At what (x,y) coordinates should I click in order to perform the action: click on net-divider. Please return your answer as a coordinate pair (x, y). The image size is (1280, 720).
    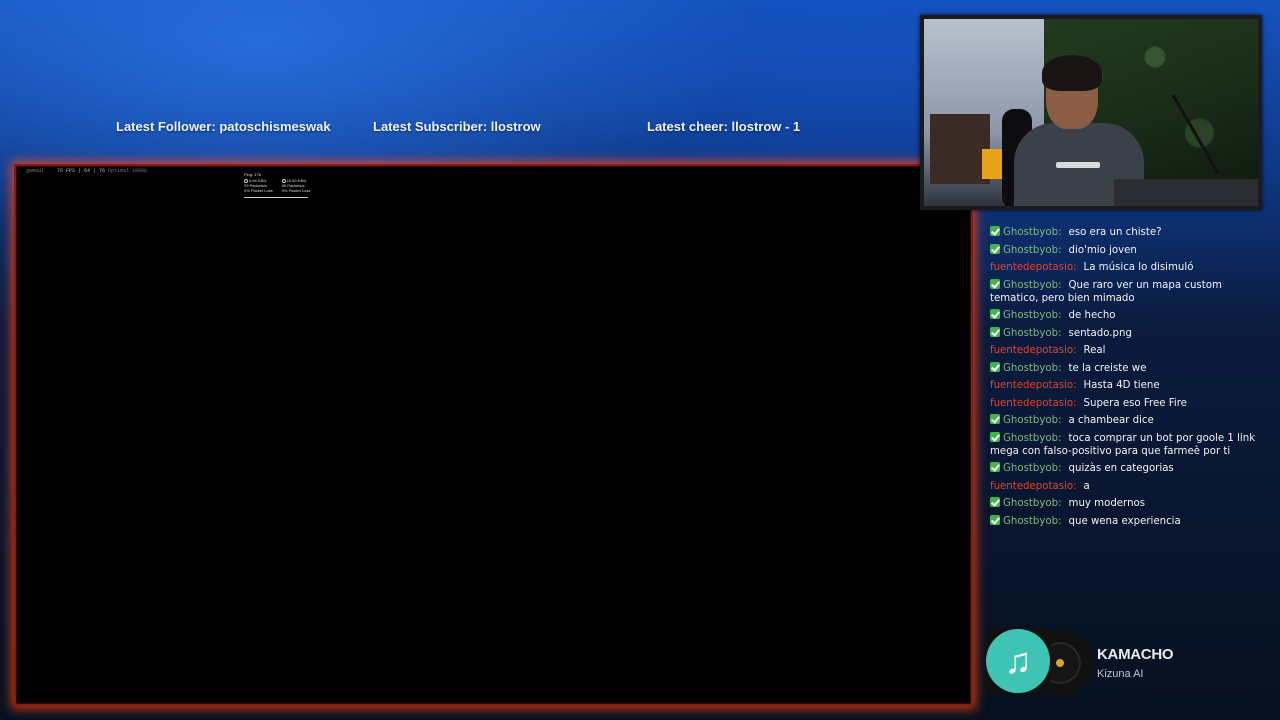
    Looking at the image, I should click on (276, 197).